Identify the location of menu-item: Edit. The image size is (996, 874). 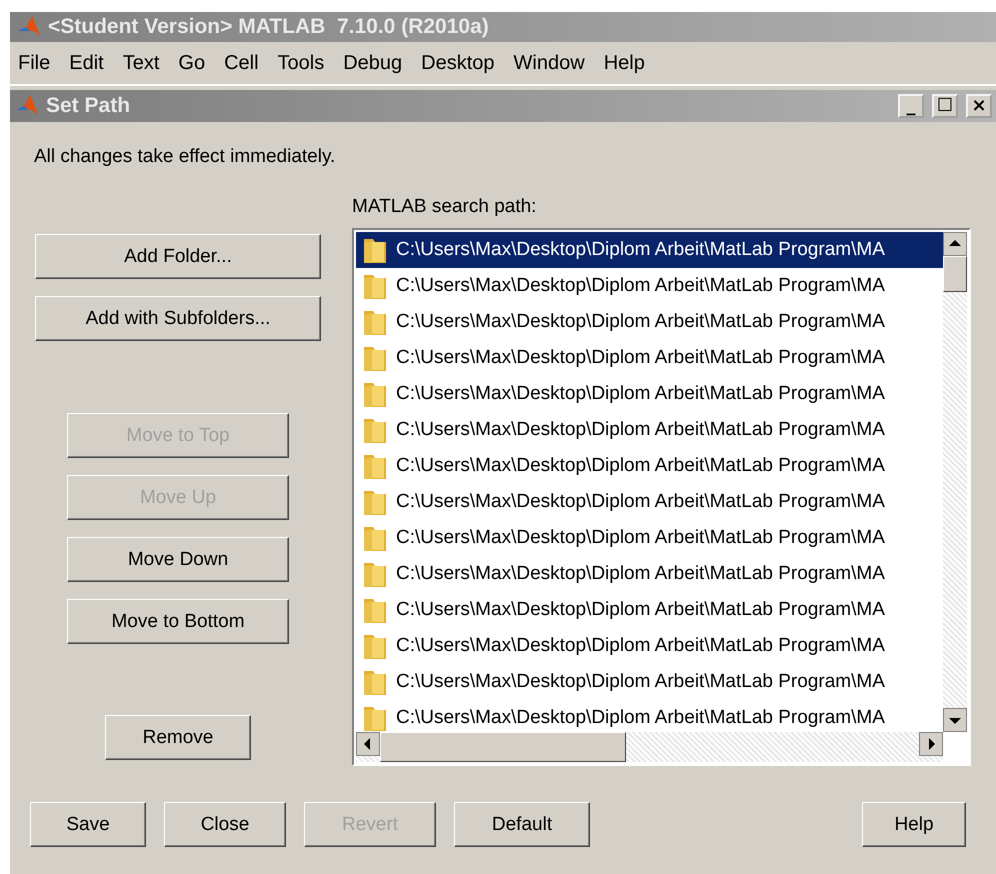
(88, 63).